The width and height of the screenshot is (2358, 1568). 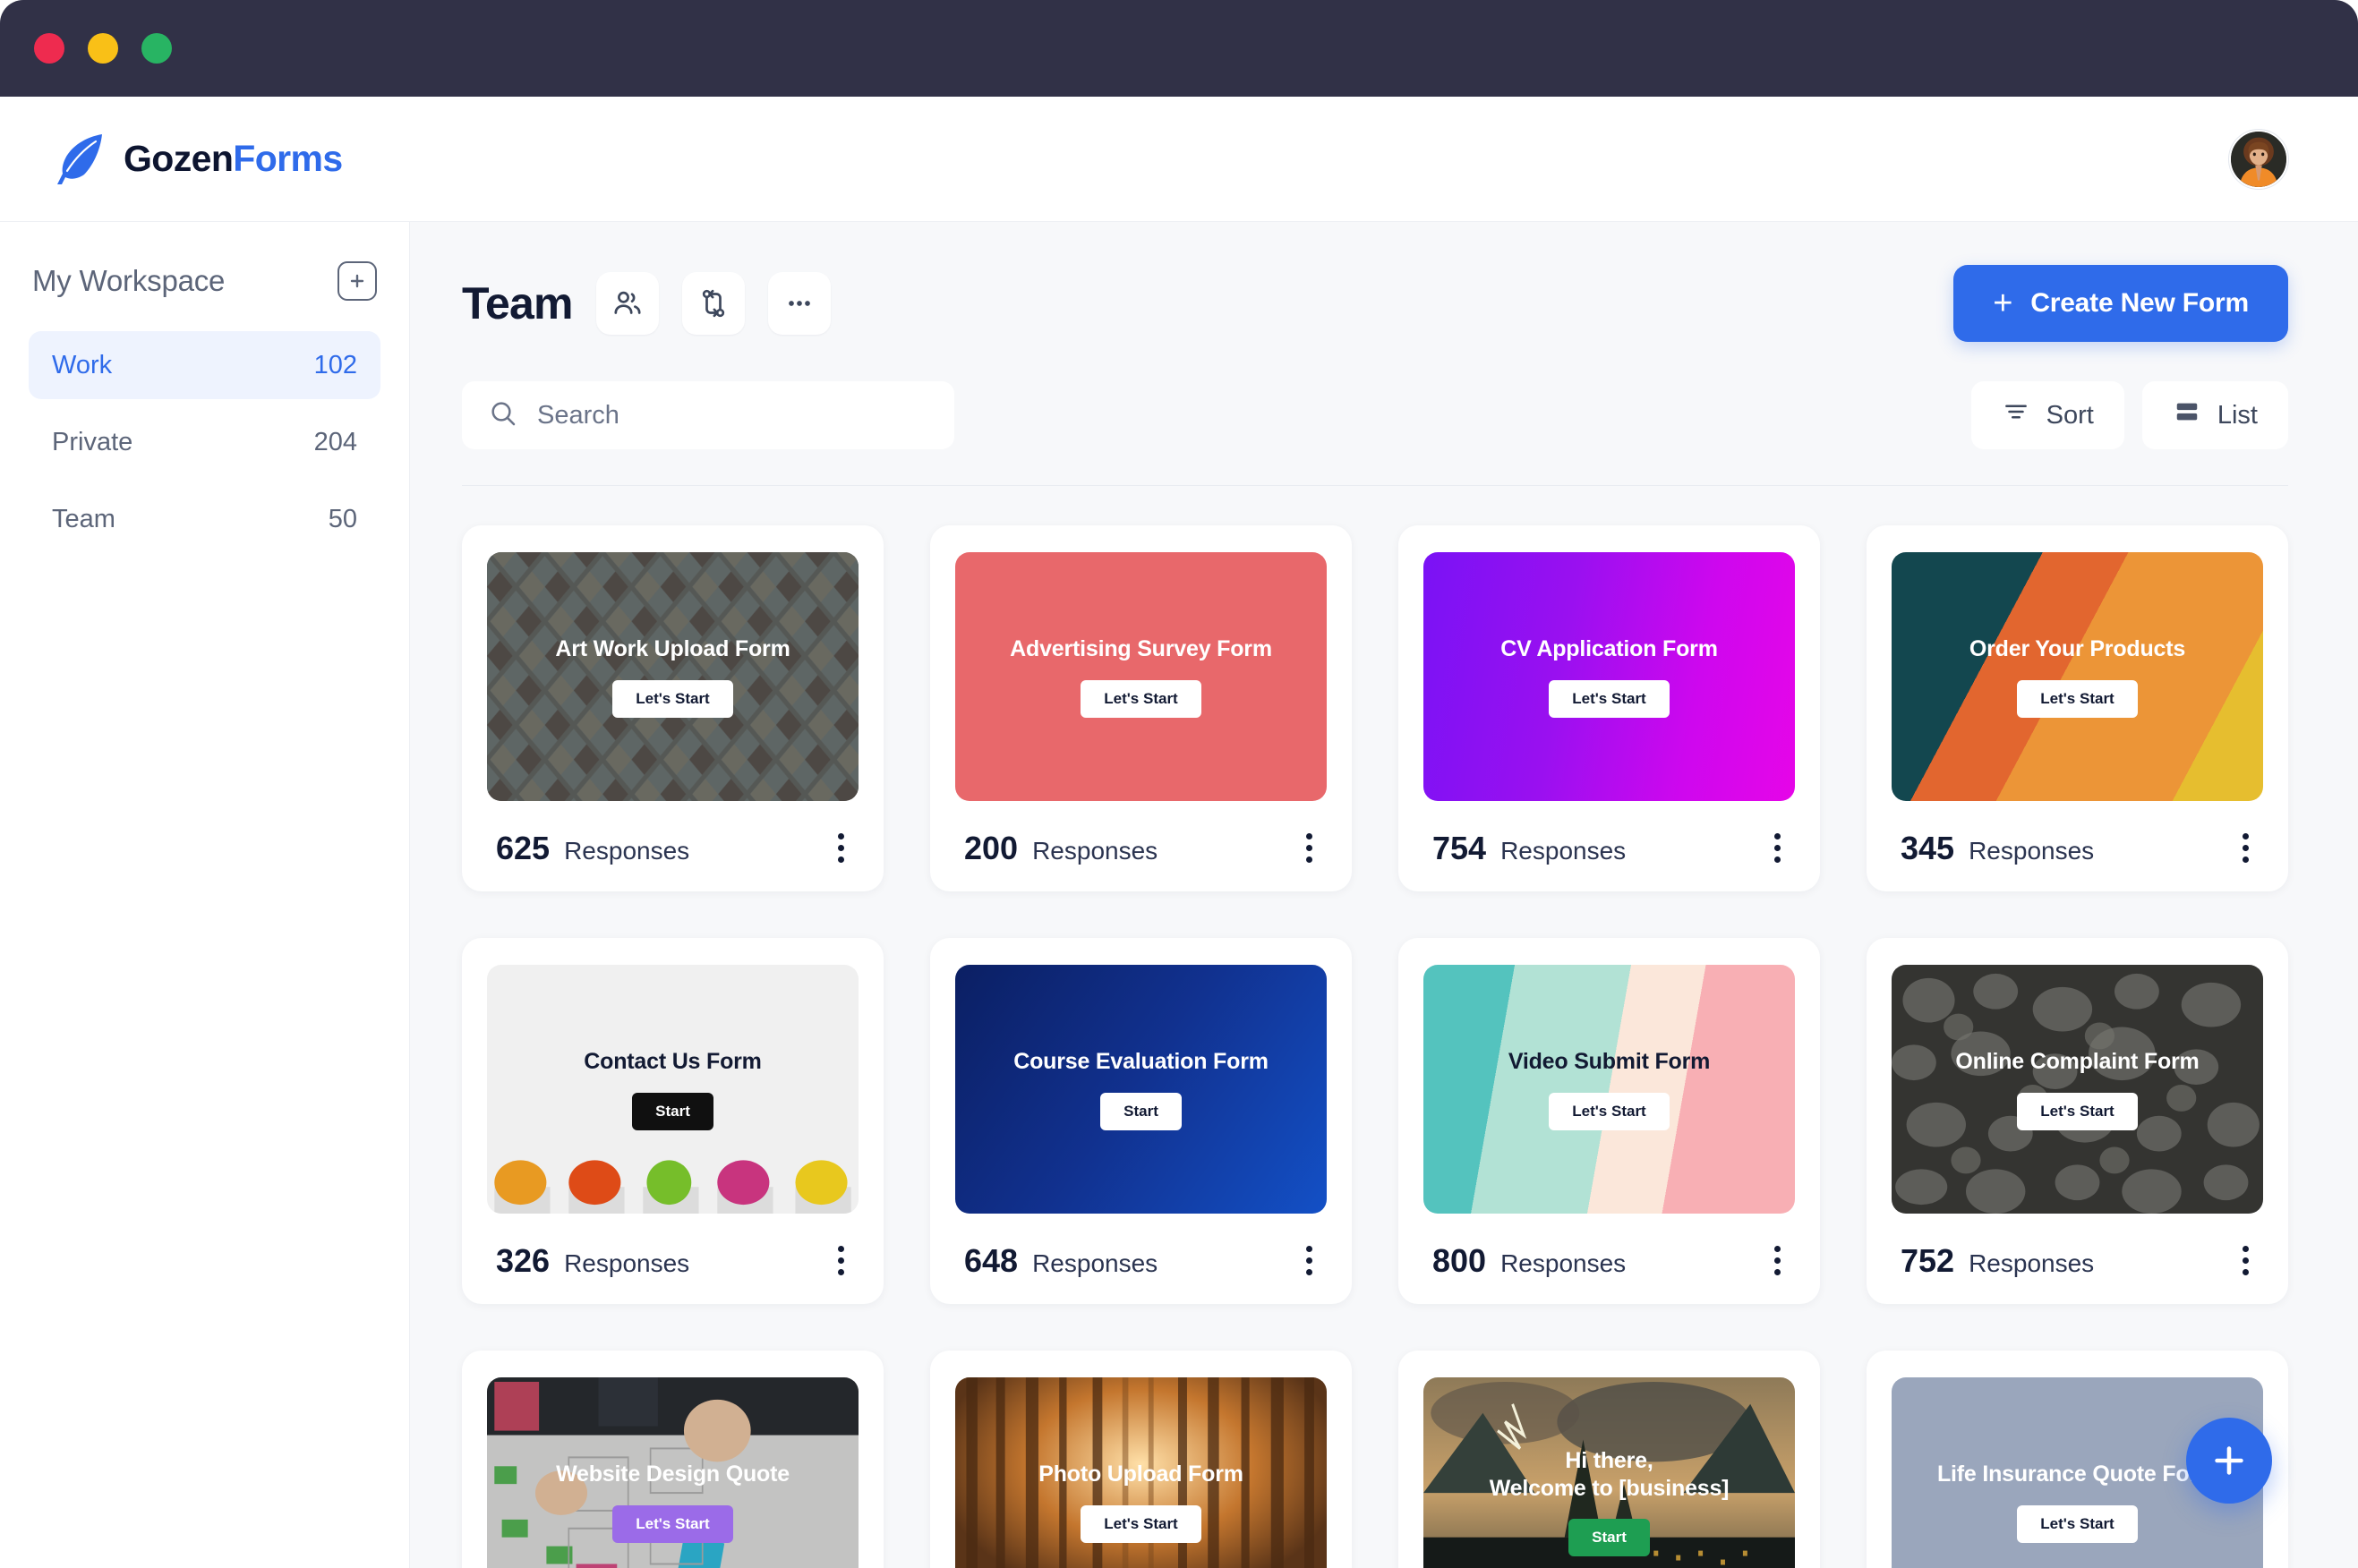 I want to click on avatar, so click(x=2258, y=159).